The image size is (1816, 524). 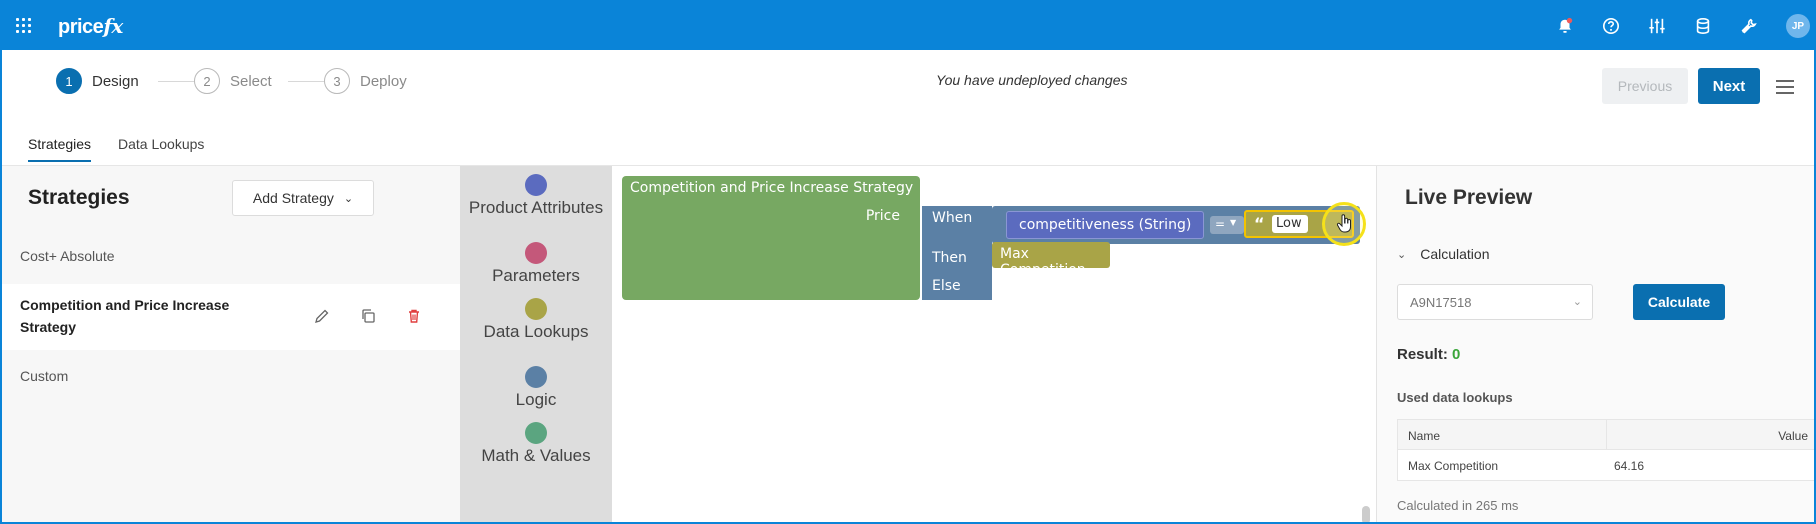 I want to click on table-row: Max Competition 64.16, so click(x=1606, y=465).